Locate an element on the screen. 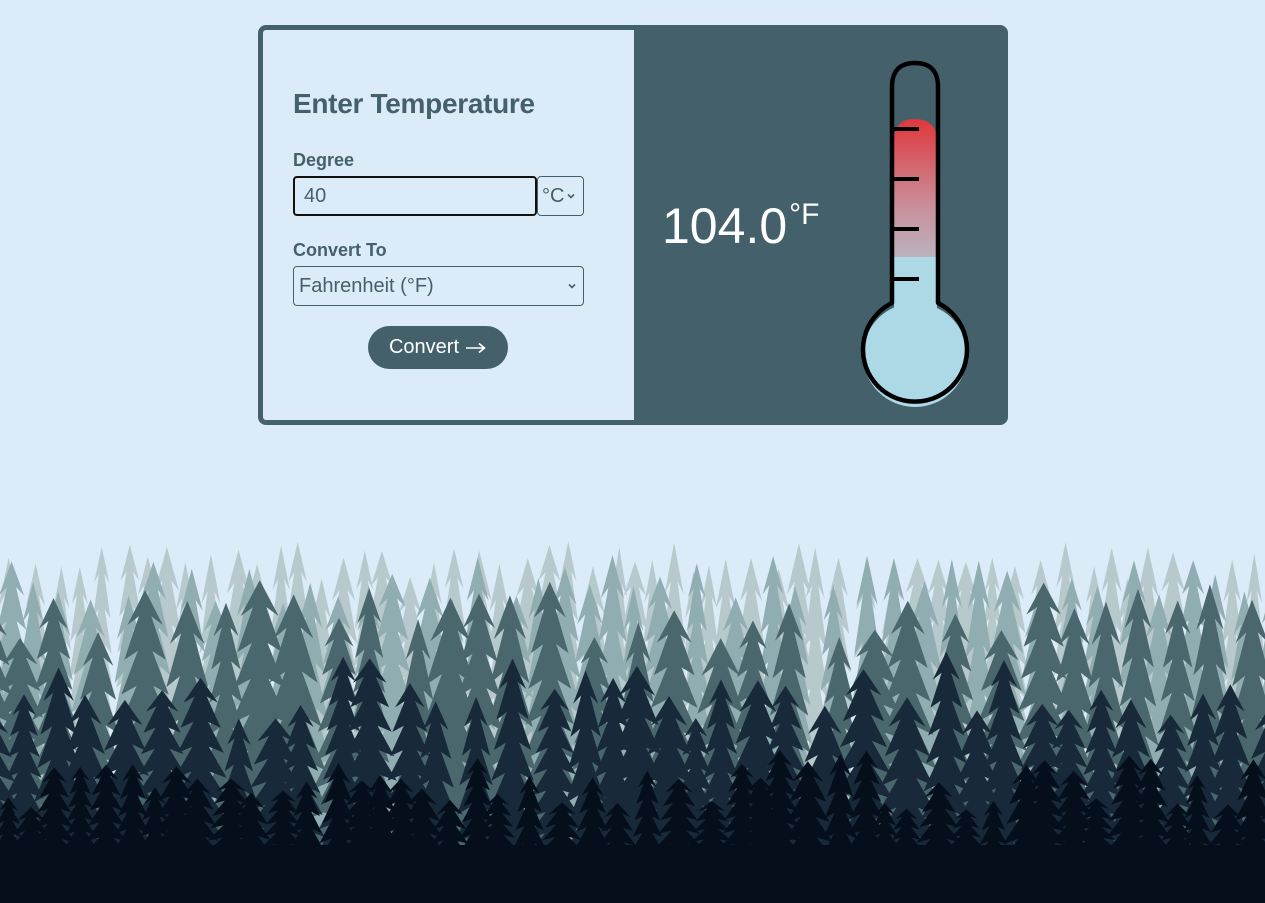  convert-button-label: Convert is located at coordinates (424, 347).